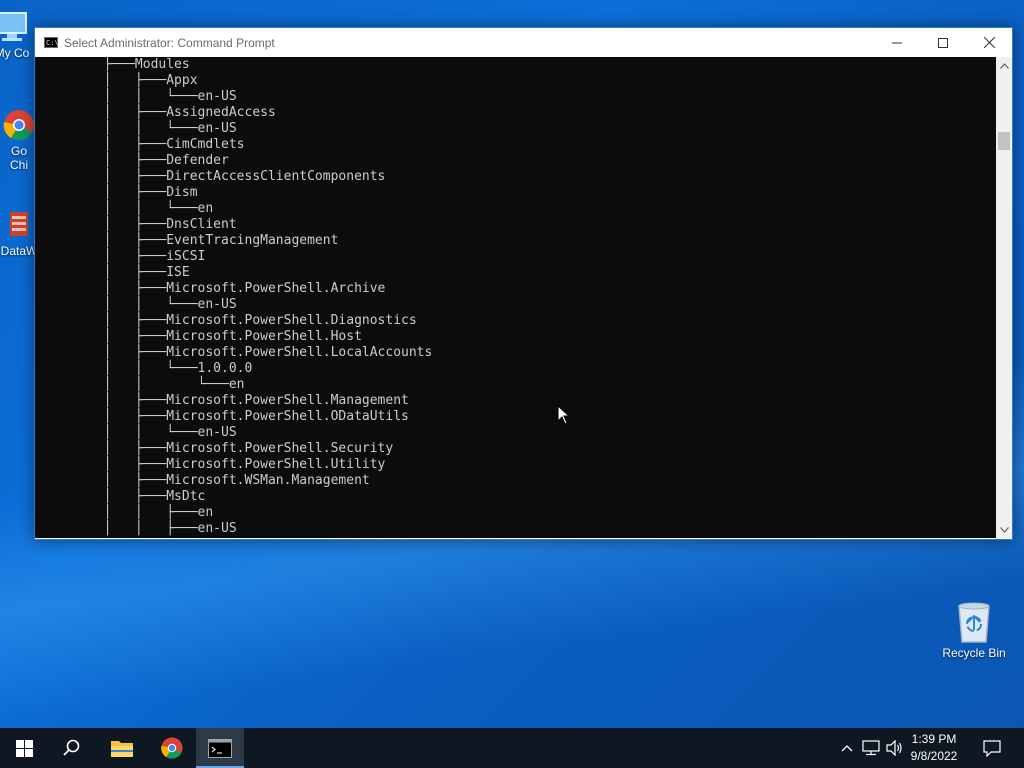 The width and height of the screenshot is (1024, 768). What do you see at coordinates (147, 368) in the screenshot?
I see `console-line: │ │ └───1.0.0.0` at bounding box center [147, 368].